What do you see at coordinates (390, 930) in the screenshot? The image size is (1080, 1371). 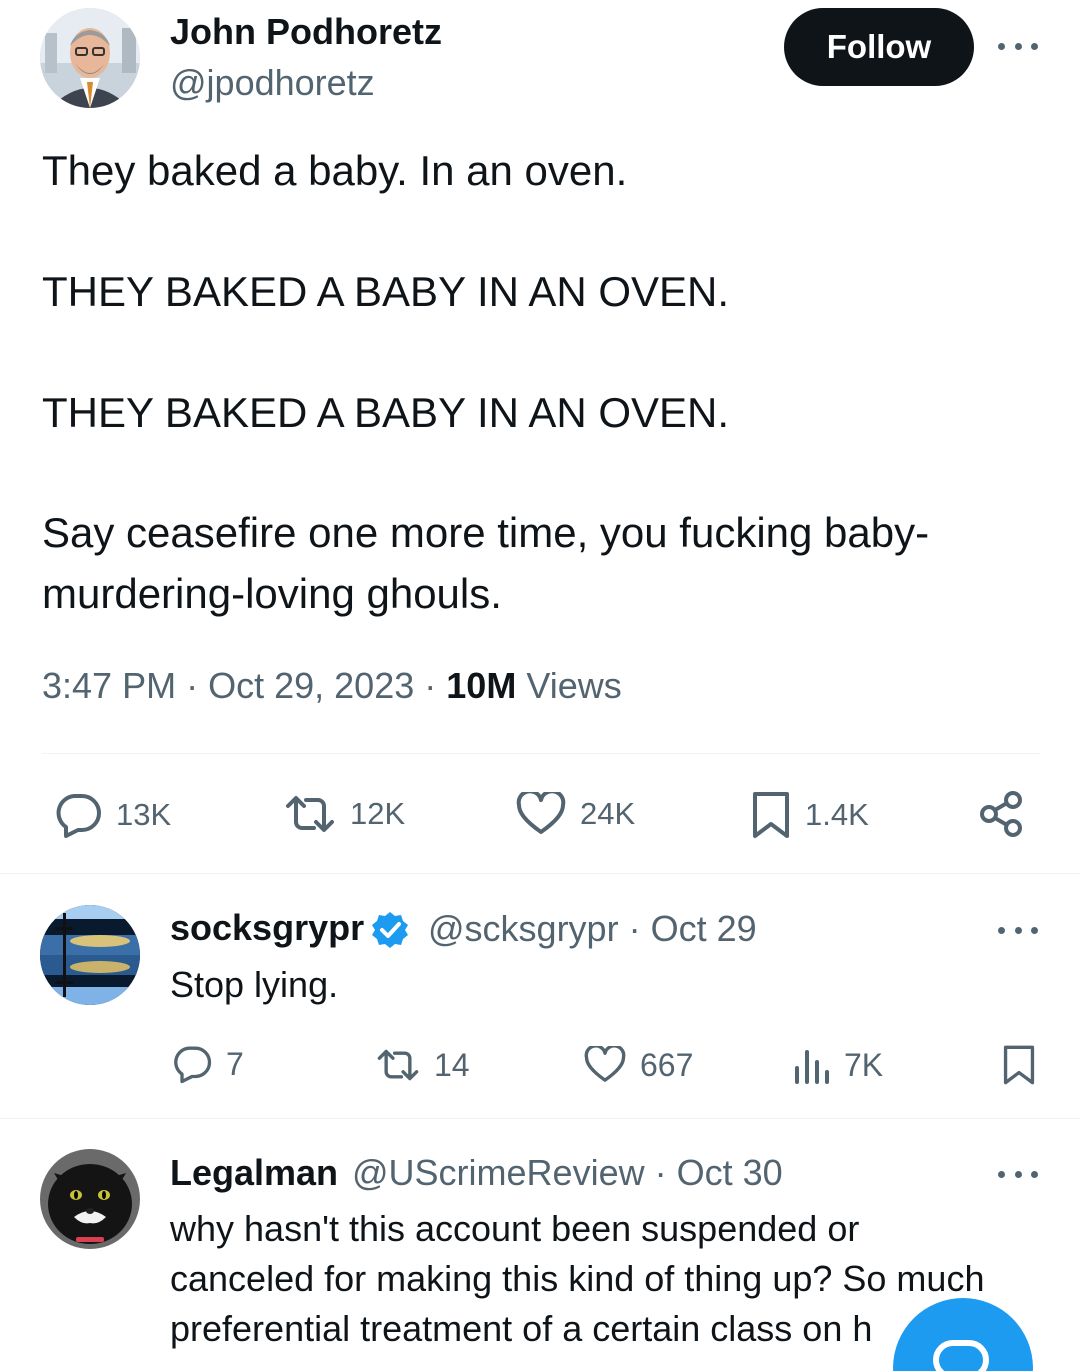 I see `verified-badge-icon` at bounding box center [390, 930].